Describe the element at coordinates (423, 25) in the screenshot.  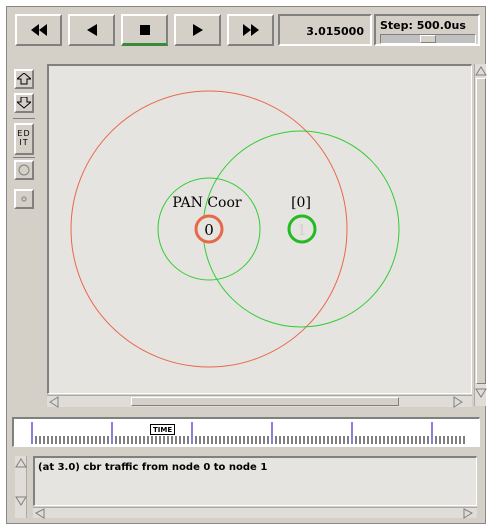
I see `step-label: Step: 500.0us` at that location.